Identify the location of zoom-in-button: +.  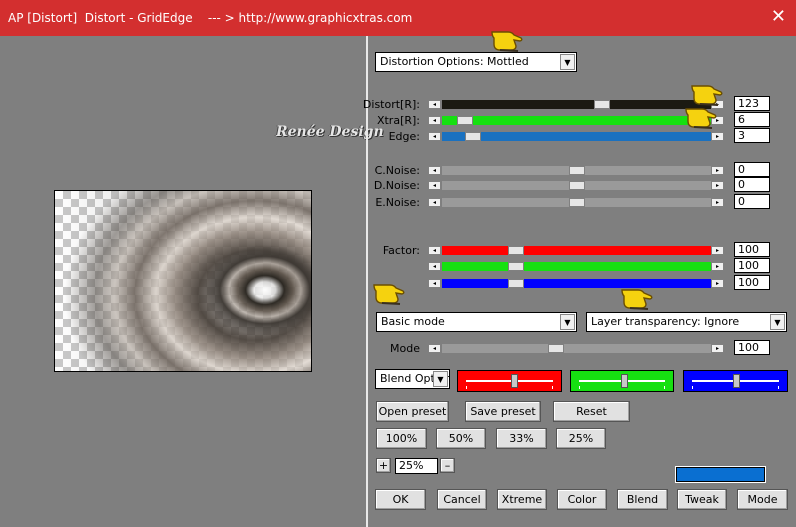
(383, 465).